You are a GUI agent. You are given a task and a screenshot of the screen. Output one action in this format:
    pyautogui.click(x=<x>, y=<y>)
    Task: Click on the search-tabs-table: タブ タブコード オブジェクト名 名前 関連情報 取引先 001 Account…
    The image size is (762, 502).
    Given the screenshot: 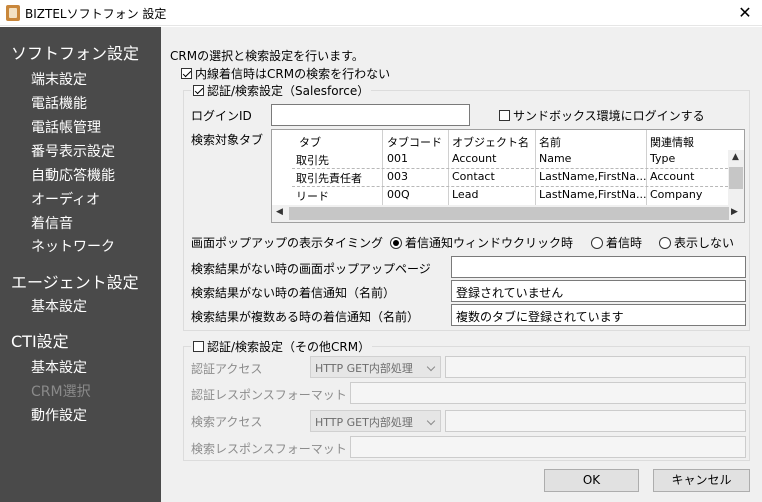 What is the action you would take?
    pyautogui.click(x=508, y=176)
    